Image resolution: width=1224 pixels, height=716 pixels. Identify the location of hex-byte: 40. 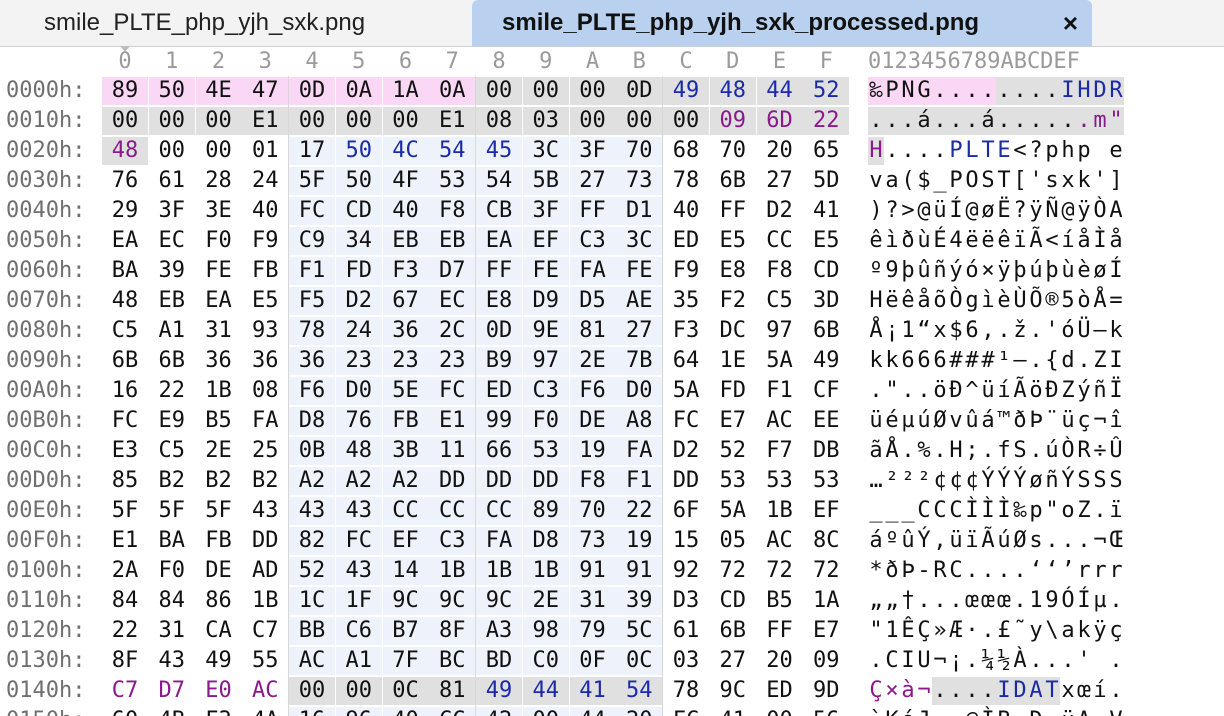
(405, 711).